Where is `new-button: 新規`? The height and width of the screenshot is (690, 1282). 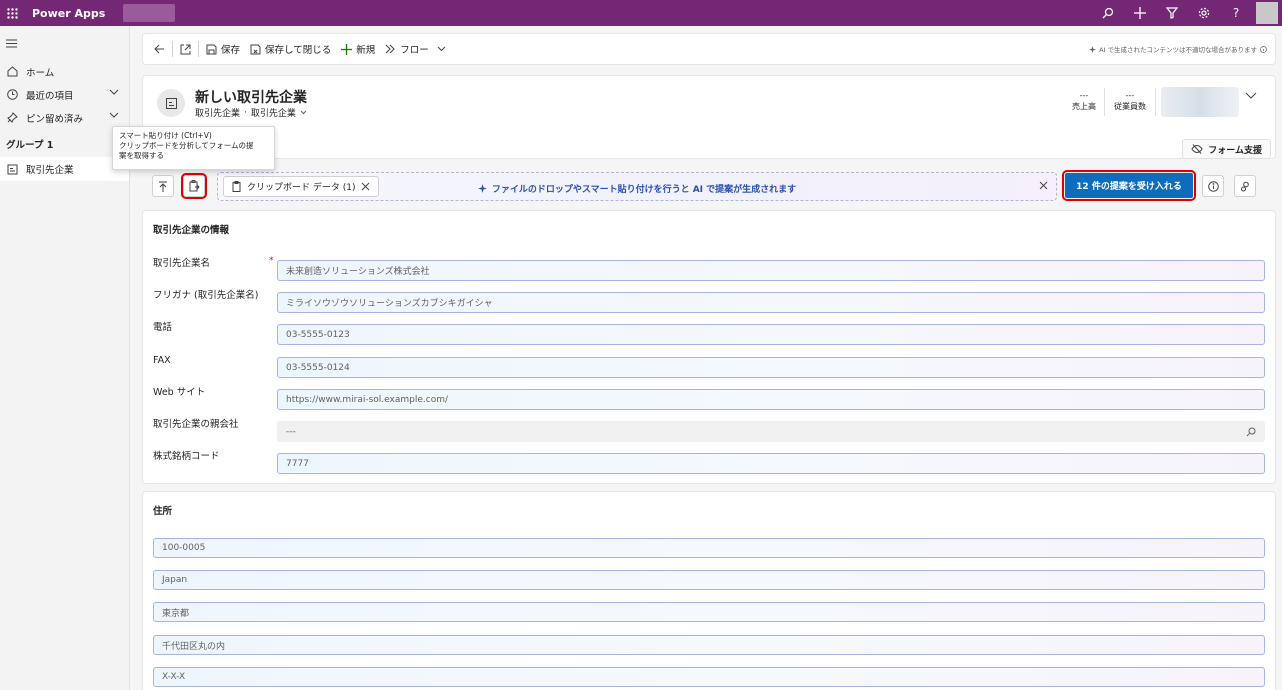
new-button: 新規 is located at coordinates (358, 49).